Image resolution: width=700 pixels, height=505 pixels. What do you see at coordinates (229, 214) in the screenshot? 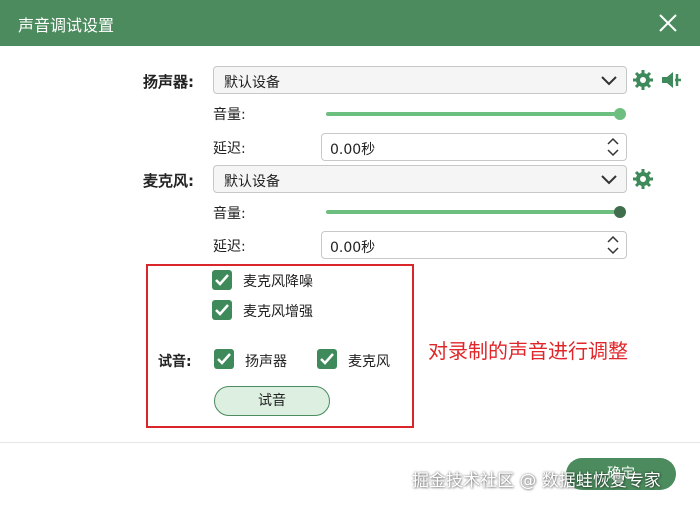
I see `mic-volume-label: 音量:` at bounding box center [229, 214].